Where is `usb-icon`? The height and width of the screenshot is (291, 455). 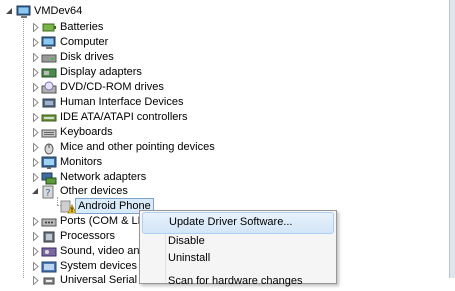 usb-icon is located at coordinates (49, 281).